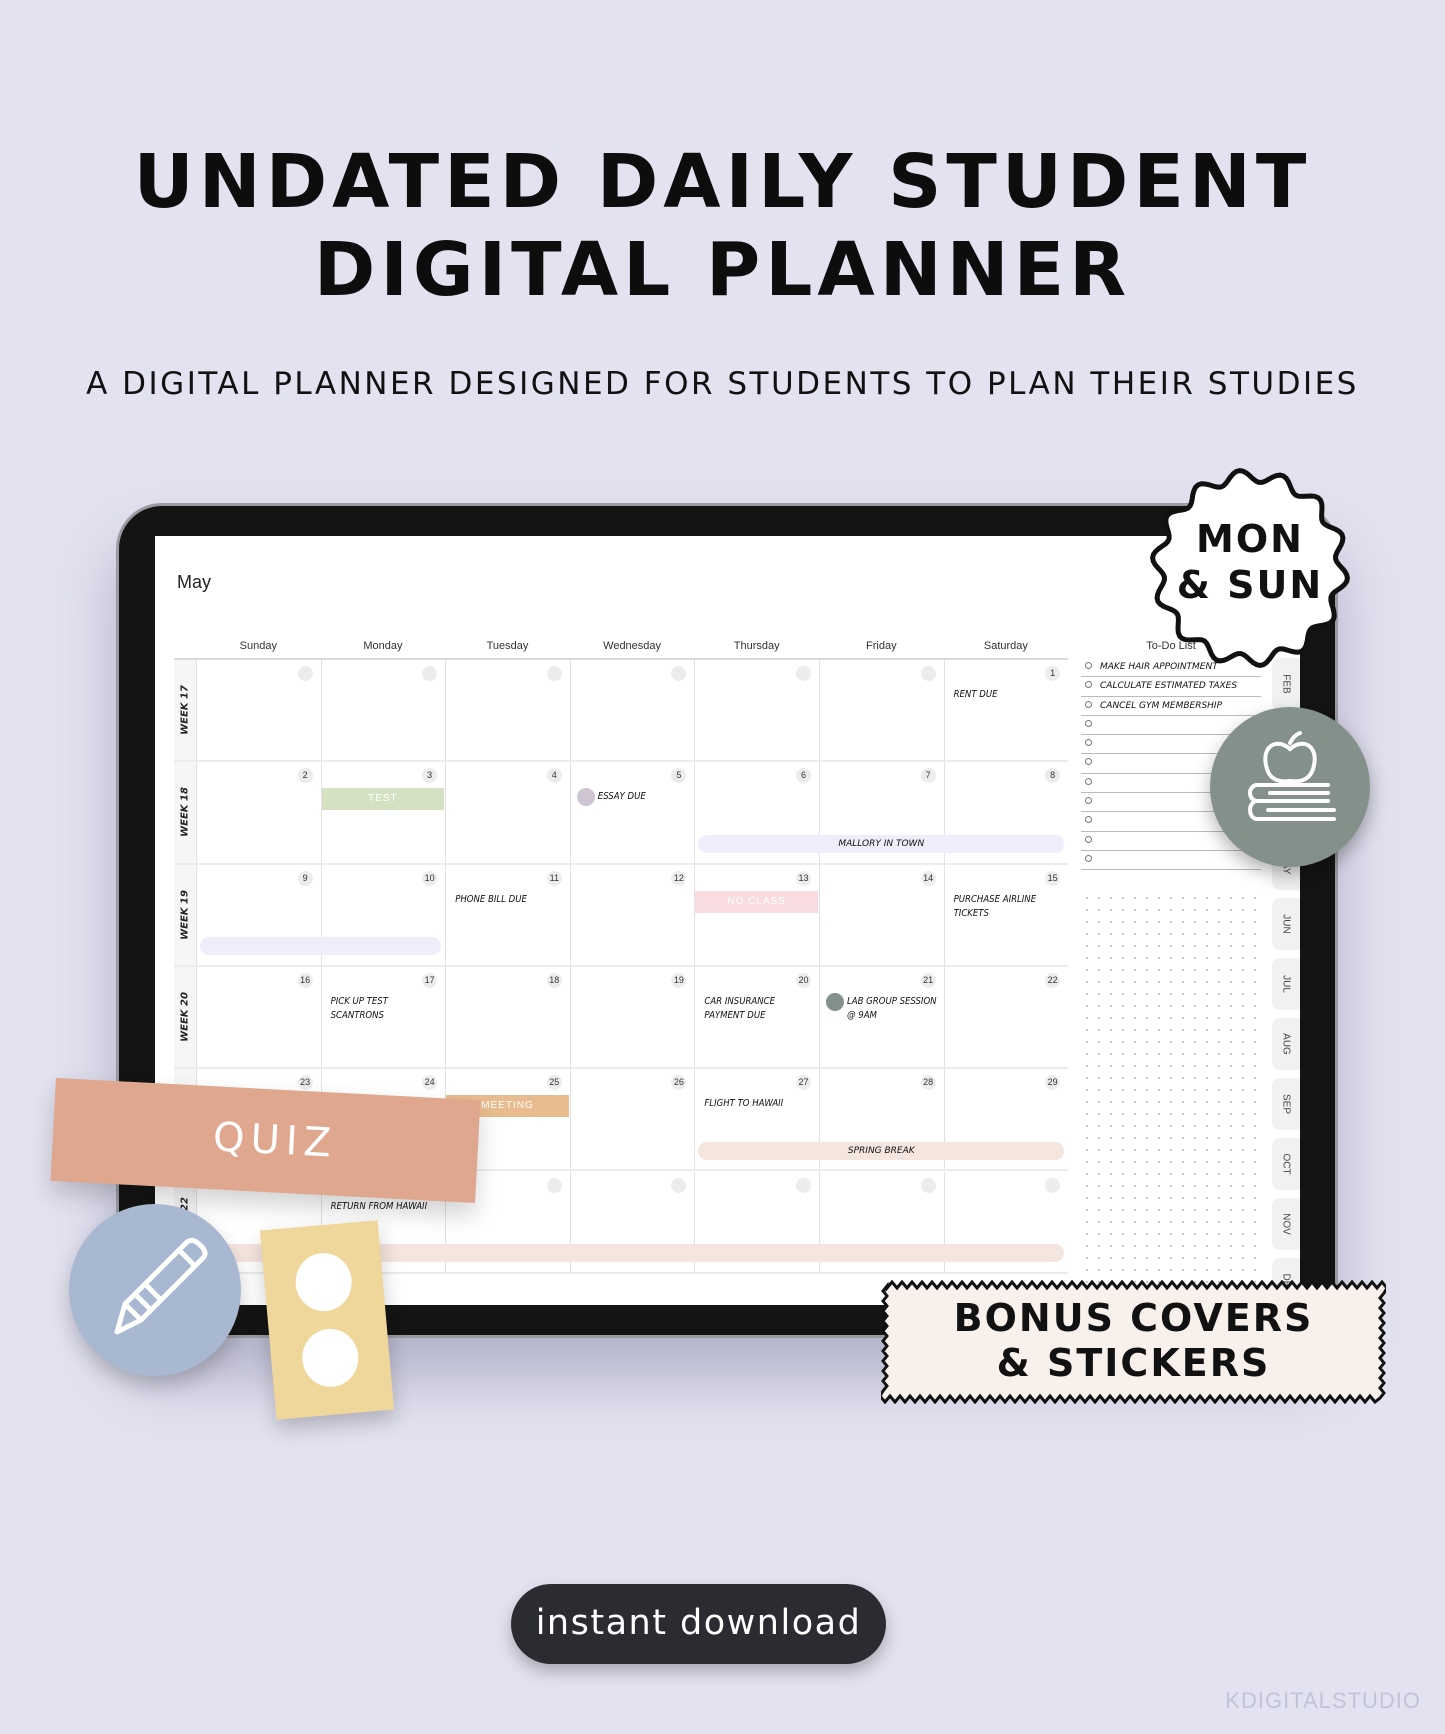  I want to click on month-tab: JUN, so click(1286, 924).